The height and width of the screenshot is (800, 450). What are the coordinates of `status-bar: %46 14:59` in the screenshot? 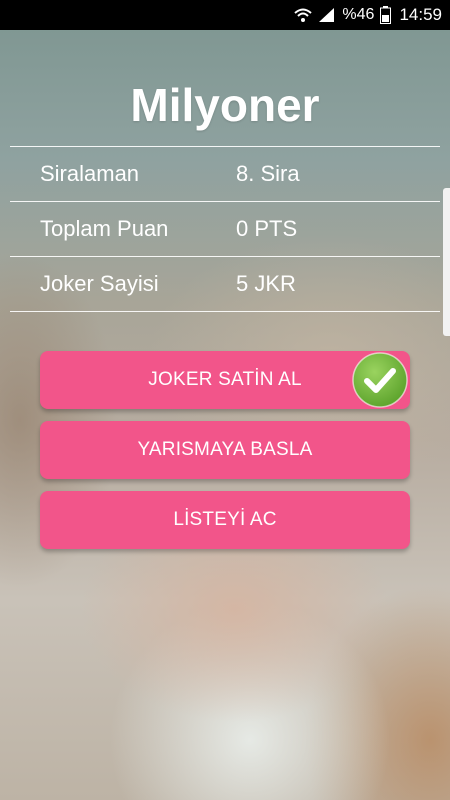 It's located at (225, 15).